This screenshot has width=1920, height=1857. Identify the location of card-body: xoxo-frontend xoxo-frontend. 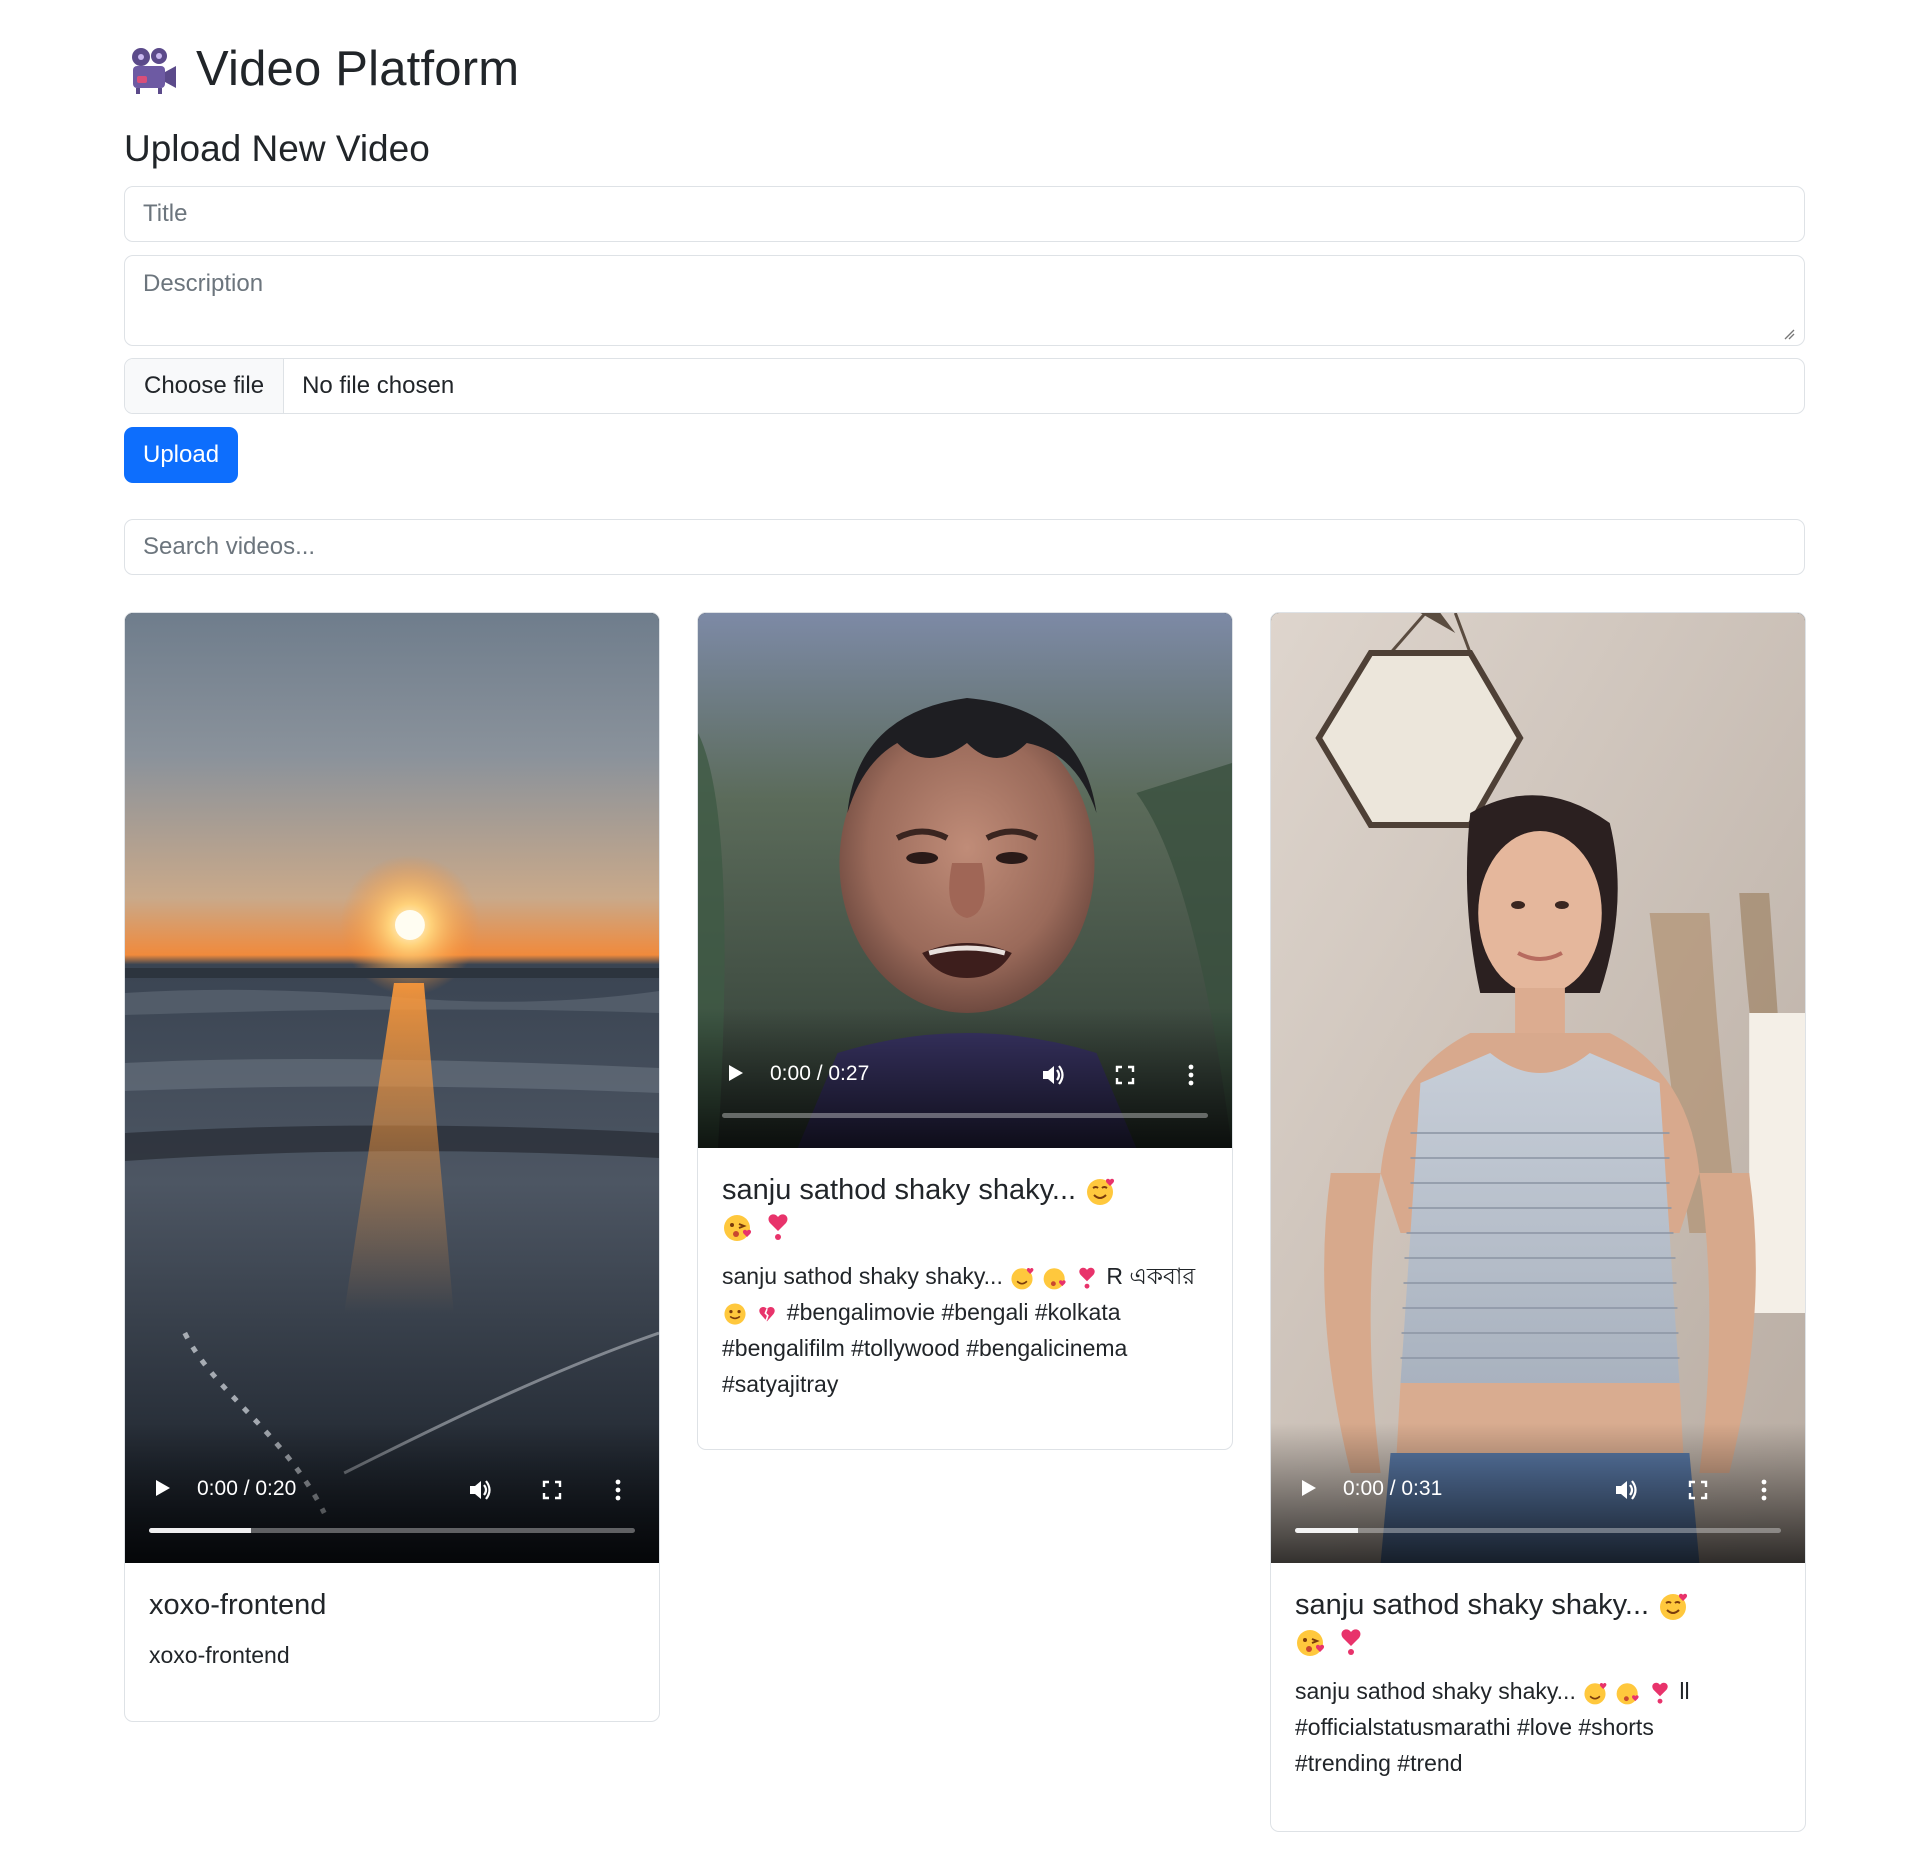
(392, 1618).